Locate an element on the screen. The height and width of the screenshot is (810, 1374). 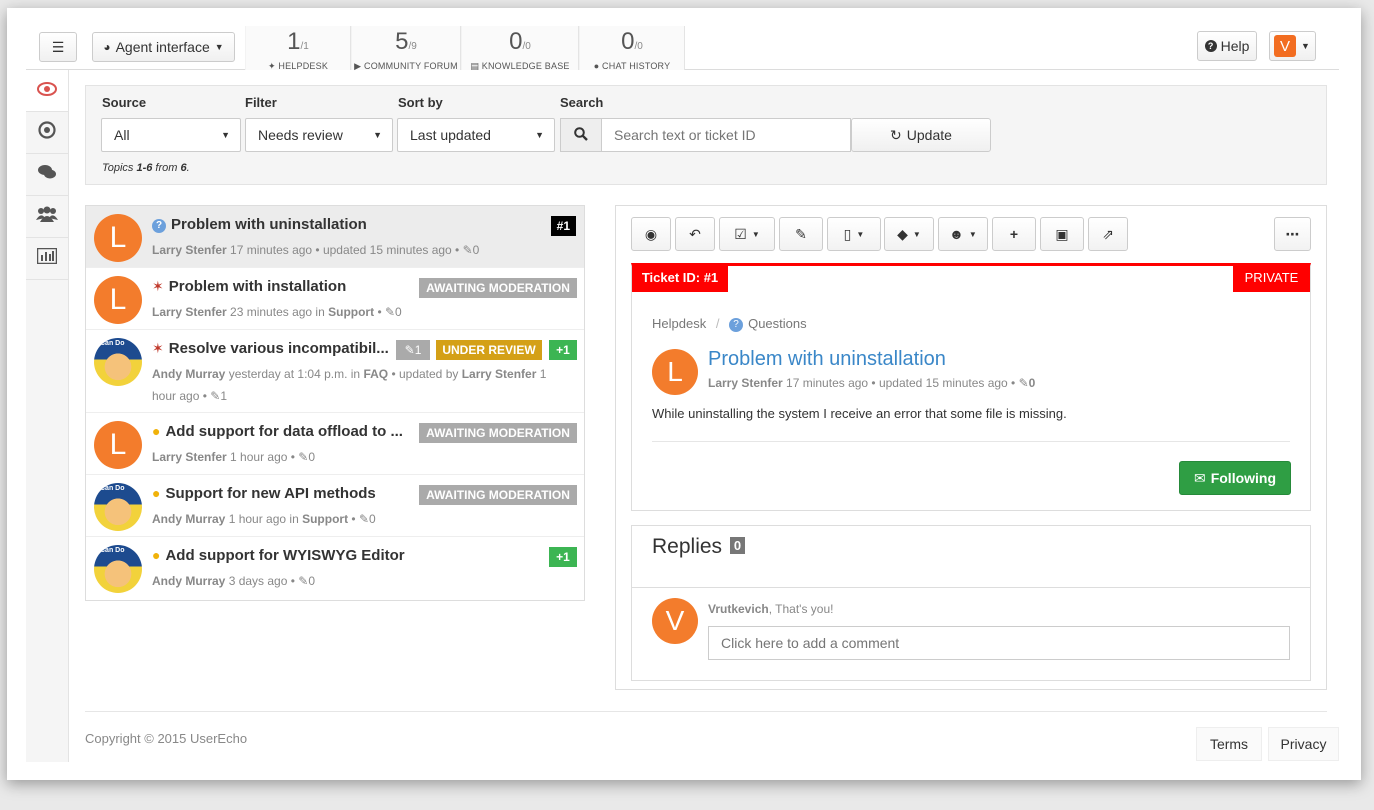
reply-button: ↶ is located at coordinates (695, 234).